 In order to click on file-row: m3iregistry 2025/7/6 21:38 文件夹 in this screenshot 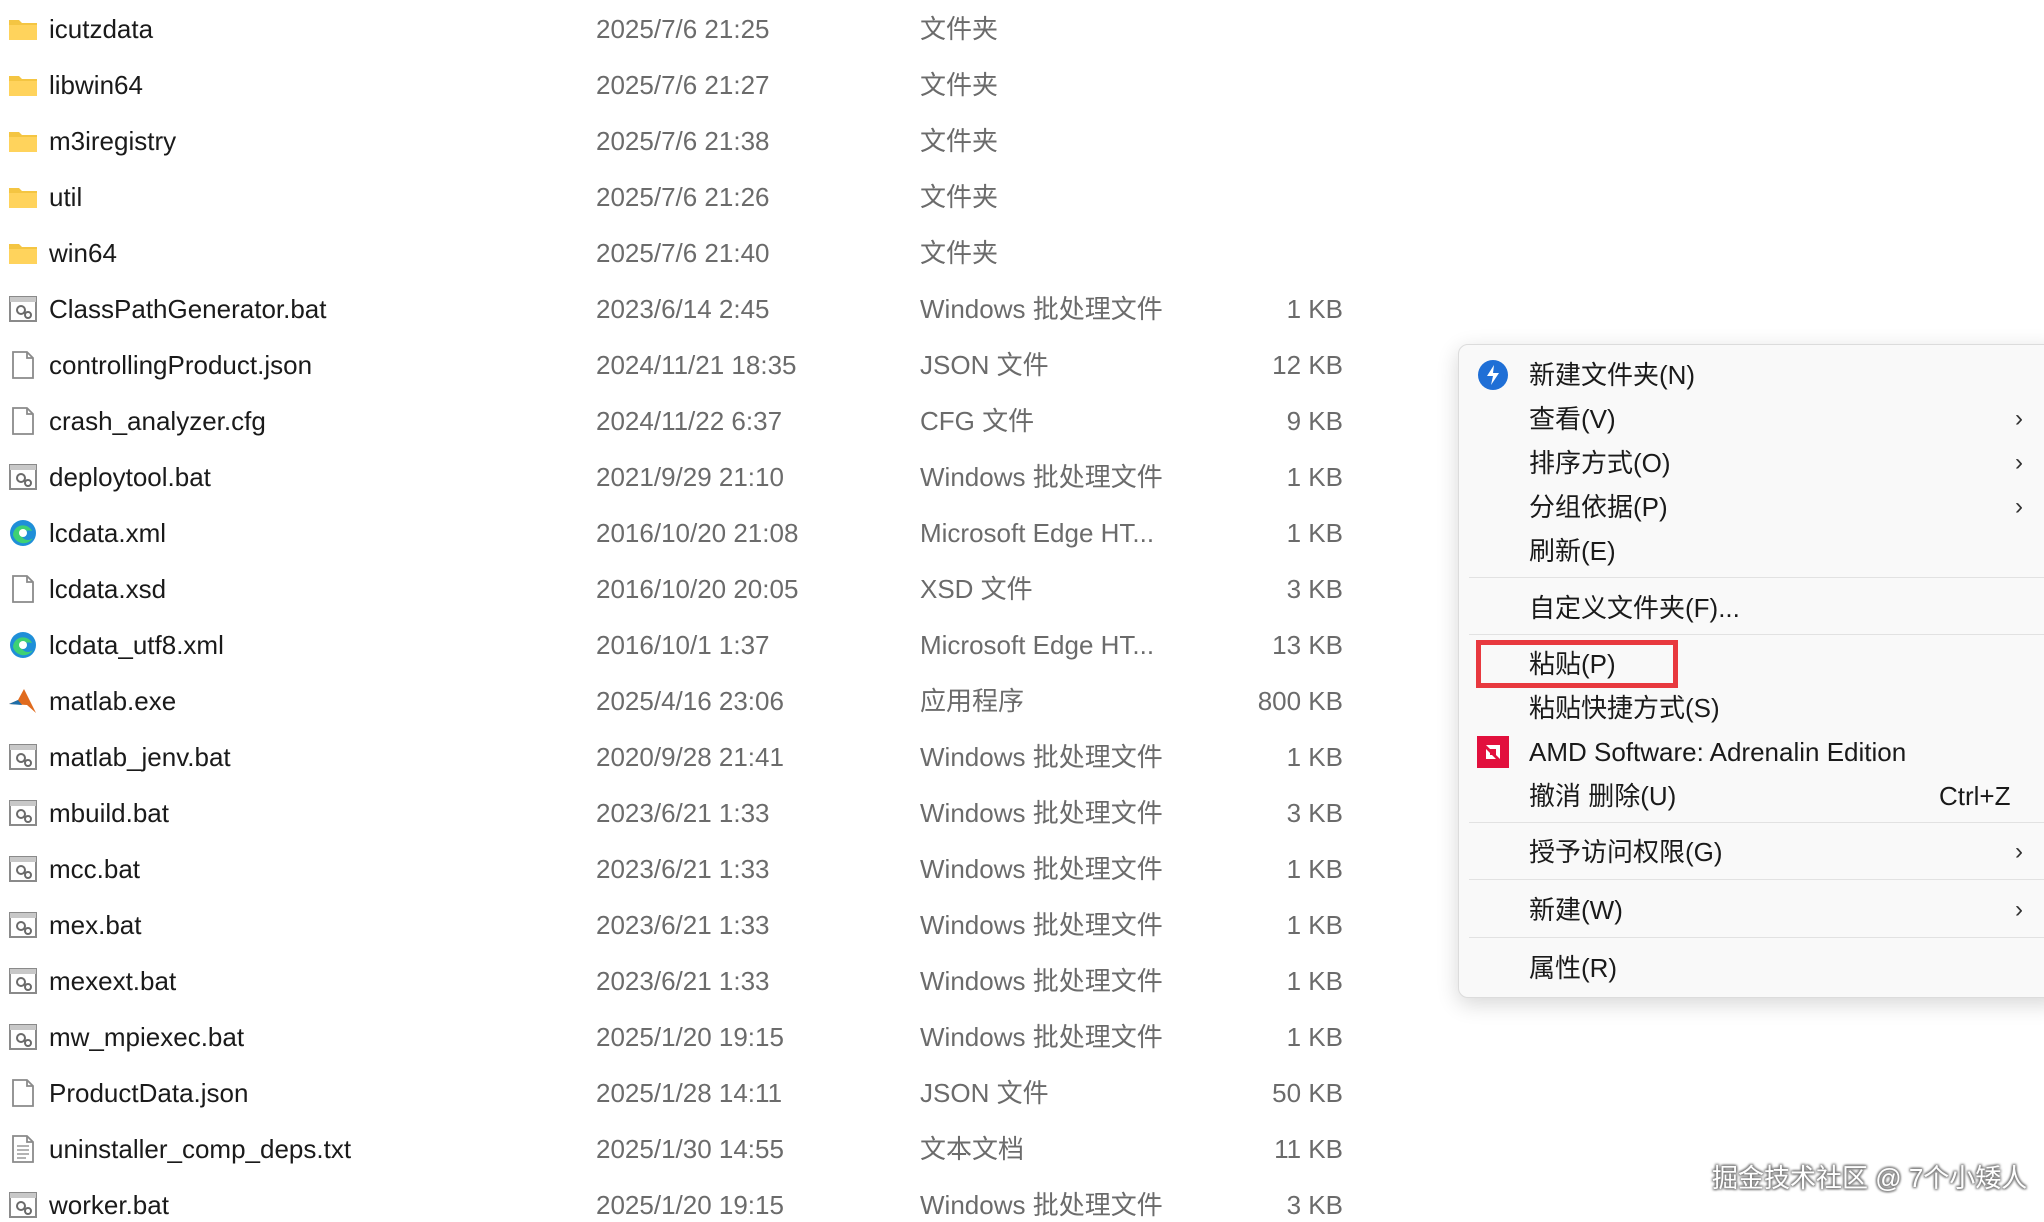, I will do `click(700, 141)`.